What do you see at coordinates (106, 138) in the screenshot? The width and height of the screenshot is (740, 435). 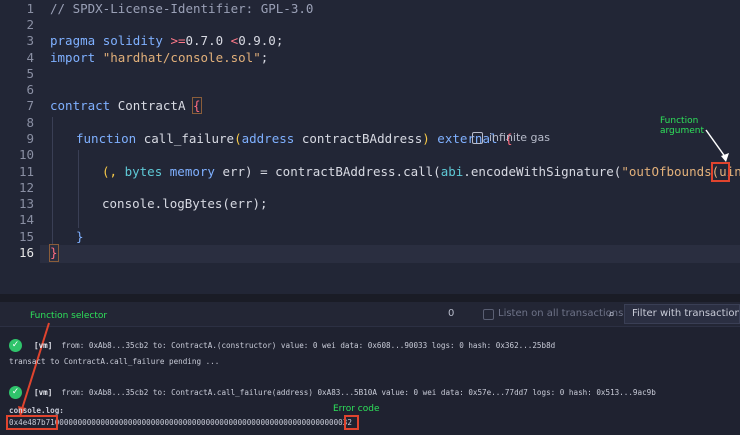 I see `keyword: function` at bounding box center [106, 138].